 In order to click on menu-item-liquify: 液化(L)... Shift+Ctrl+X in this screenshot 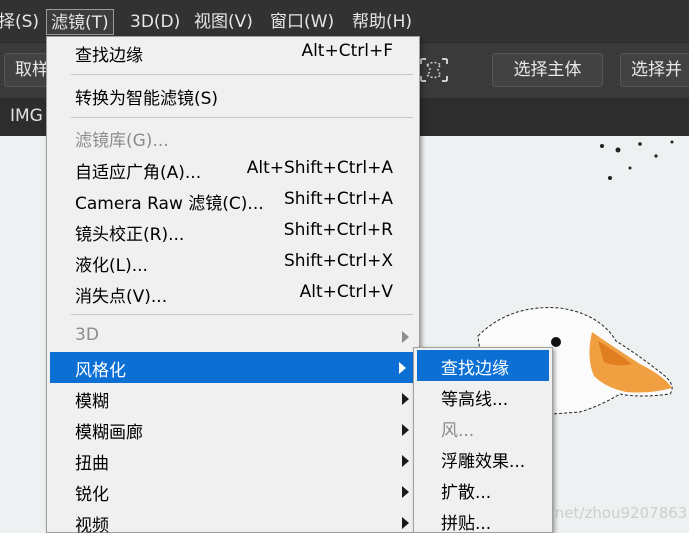, I will do `click(233, 262)`.